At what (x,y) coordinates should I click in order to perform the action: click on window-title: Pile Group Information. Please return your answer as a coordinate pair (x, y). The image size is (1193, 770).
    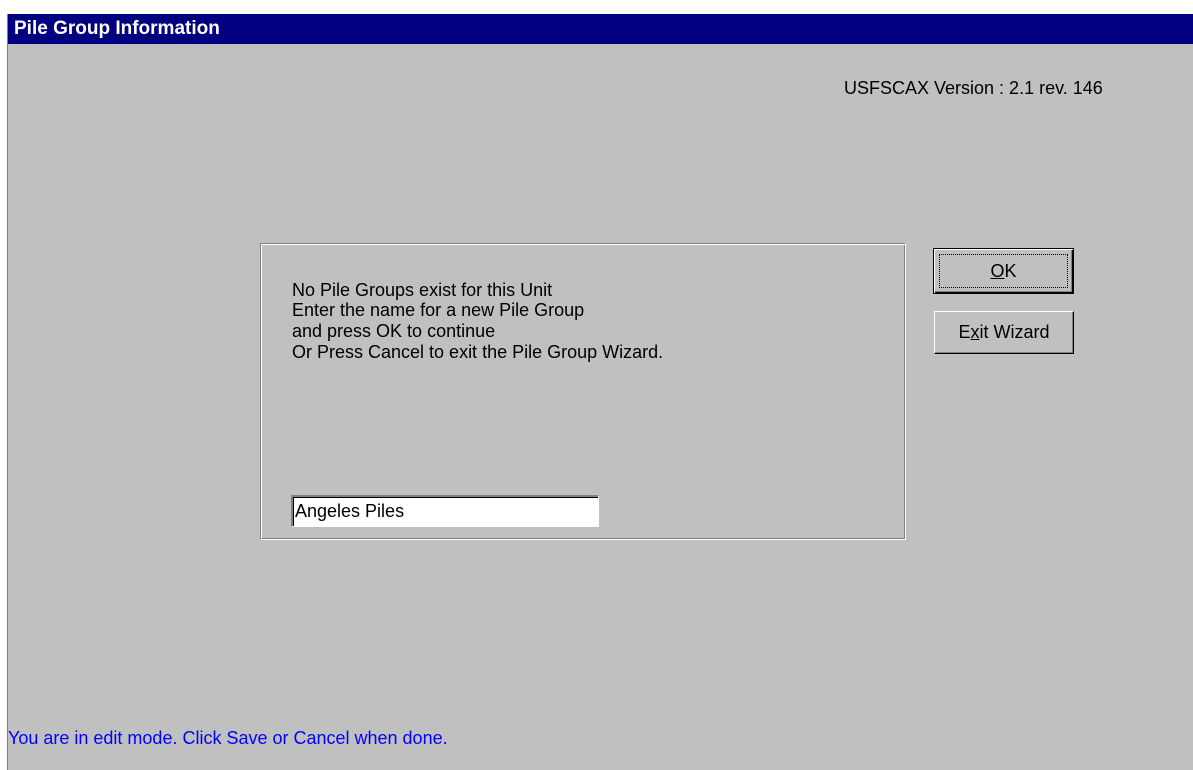
    Looking at the image, I should click on (600, 29).